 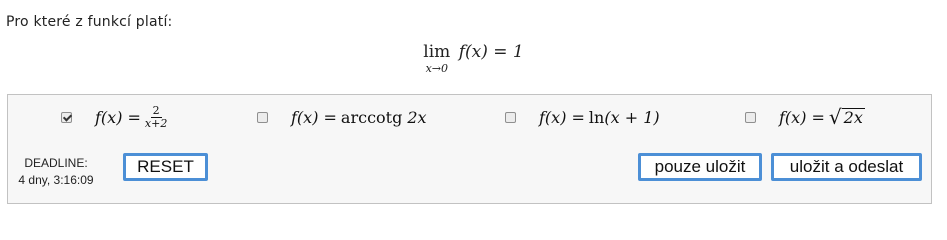 I want to click on option-3-checkbox, so click(x=510, y=117).